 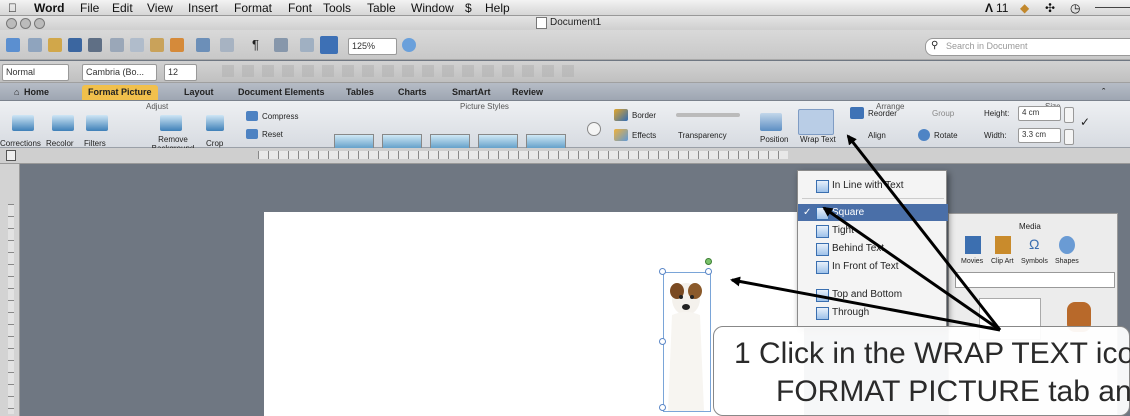 I want to click on callout-arrows, so click(x=866, y=233).